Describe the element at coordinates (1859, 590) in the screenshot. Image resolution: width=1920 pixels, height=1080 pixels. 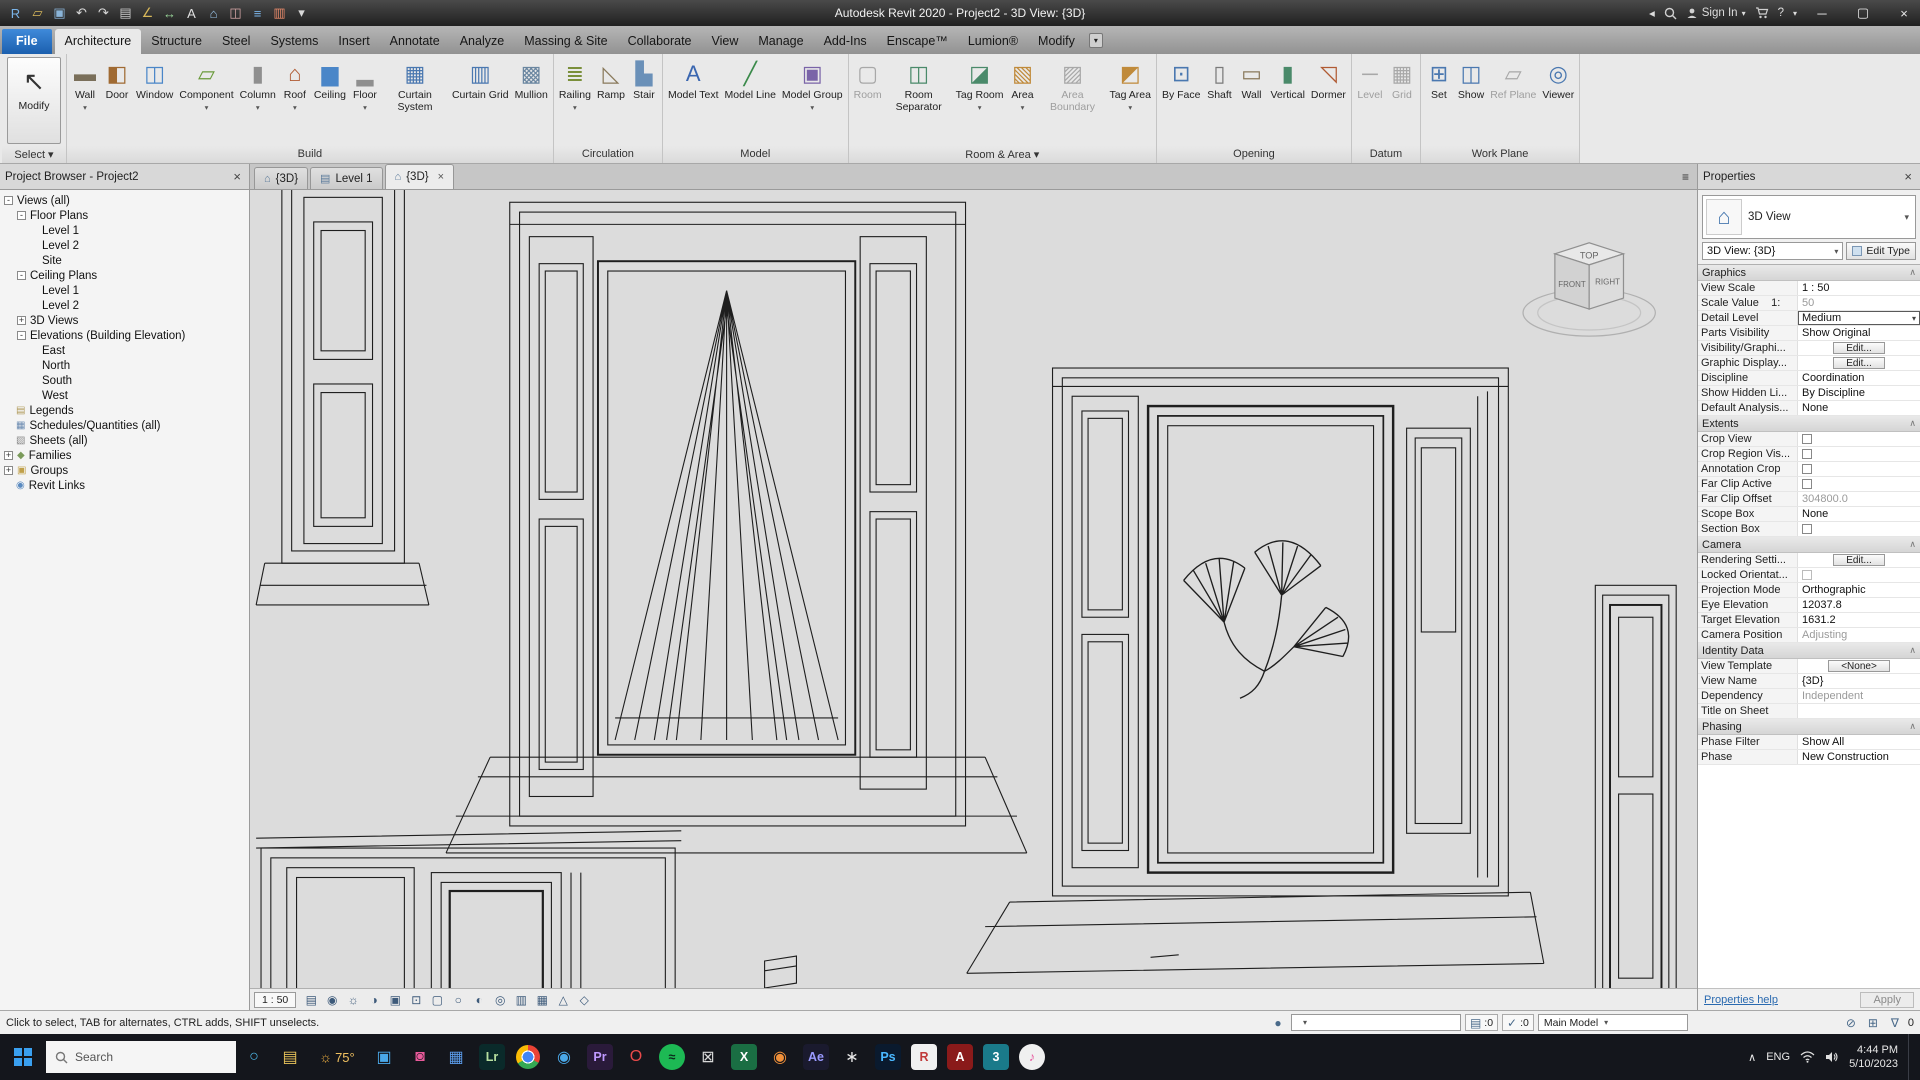
I see `property-value-projection-mode: Orthographic` at that location.